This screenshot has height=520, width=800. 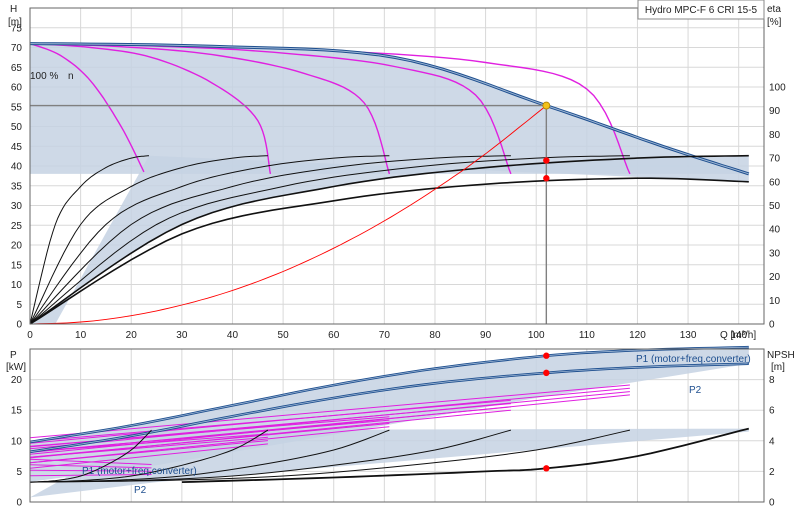 What do you see at coordinates (17, 68) in the screenshot?
I see `y-left-tick-label: 65` at bounding box center [17, 68].